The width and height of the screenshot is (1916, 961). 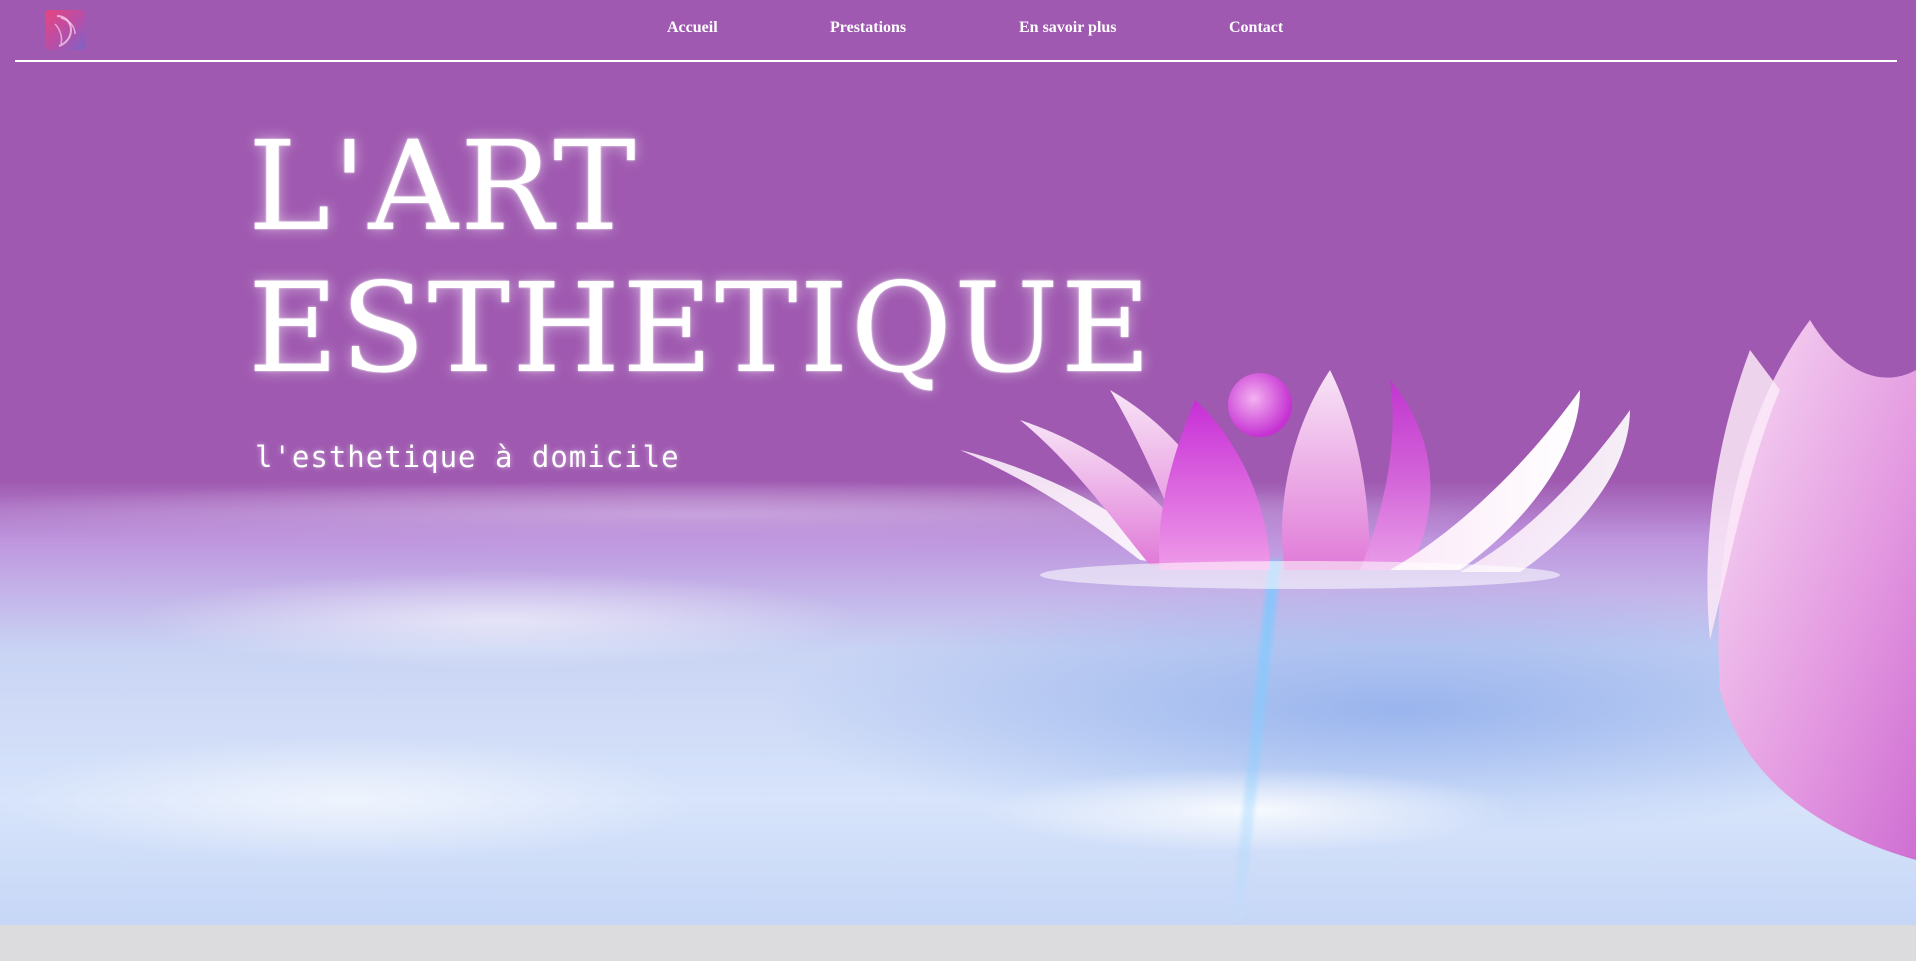 I want to click on hero-title-line-1: L'ART, so click(x=443, y=187).